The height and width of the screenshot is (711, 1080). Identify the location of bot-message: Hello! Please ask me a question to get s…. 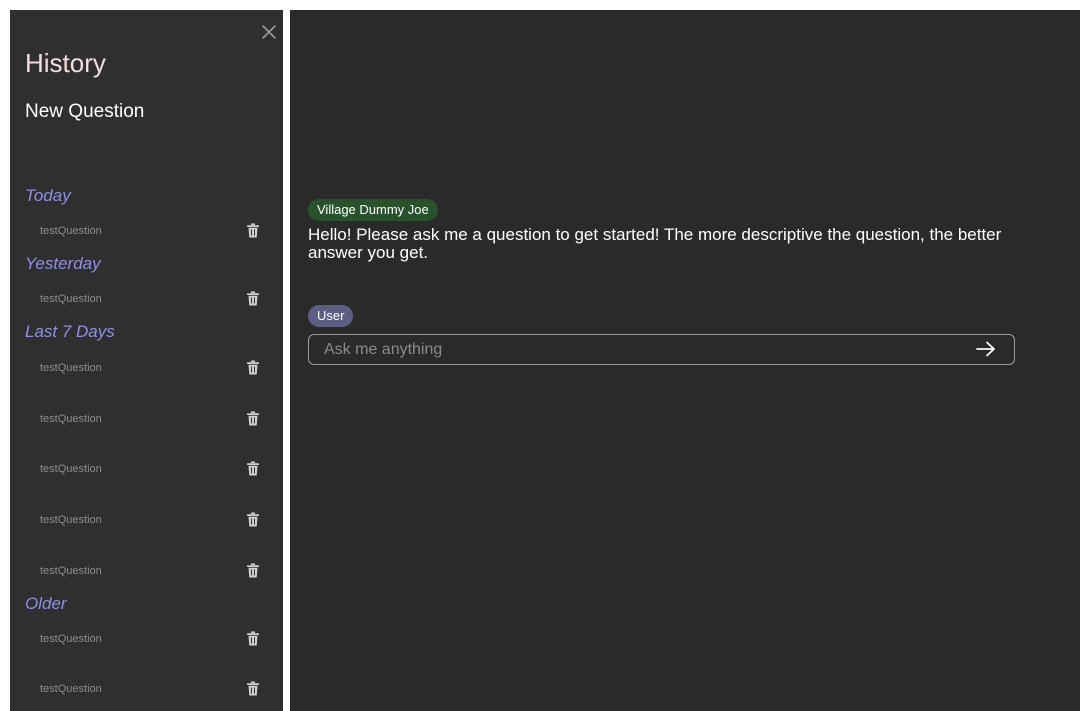
(655, 243).